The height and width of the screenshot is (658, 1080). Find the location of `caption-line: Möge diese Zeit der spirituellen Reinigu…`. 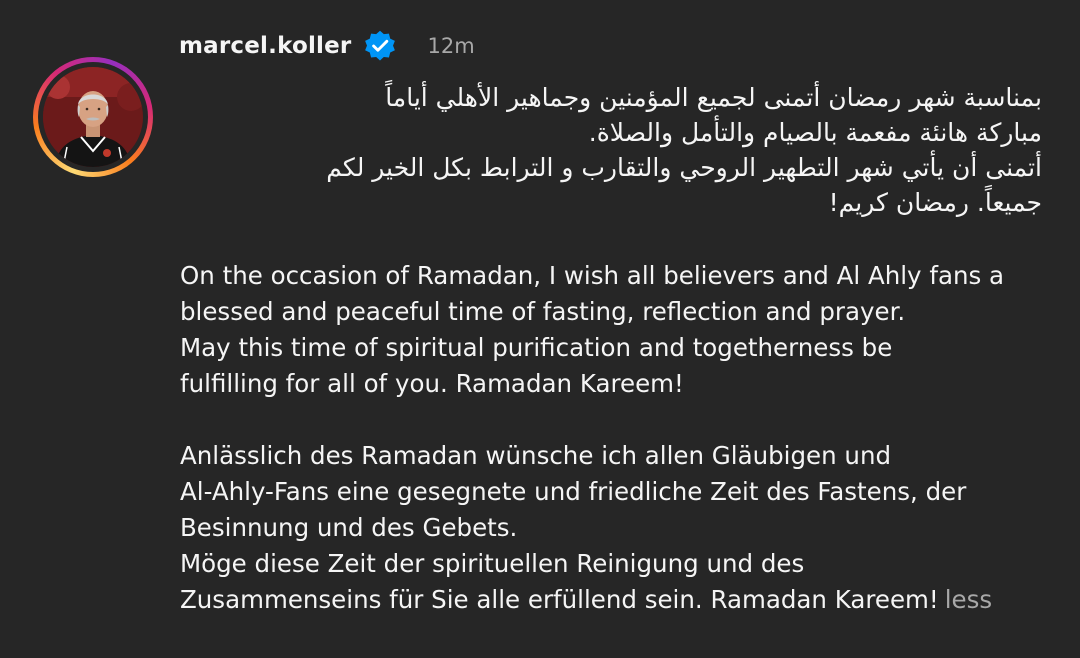

caption-line: Möge diese Zeit der spirituellen Reinigu… is located at coordinates (492, 563).